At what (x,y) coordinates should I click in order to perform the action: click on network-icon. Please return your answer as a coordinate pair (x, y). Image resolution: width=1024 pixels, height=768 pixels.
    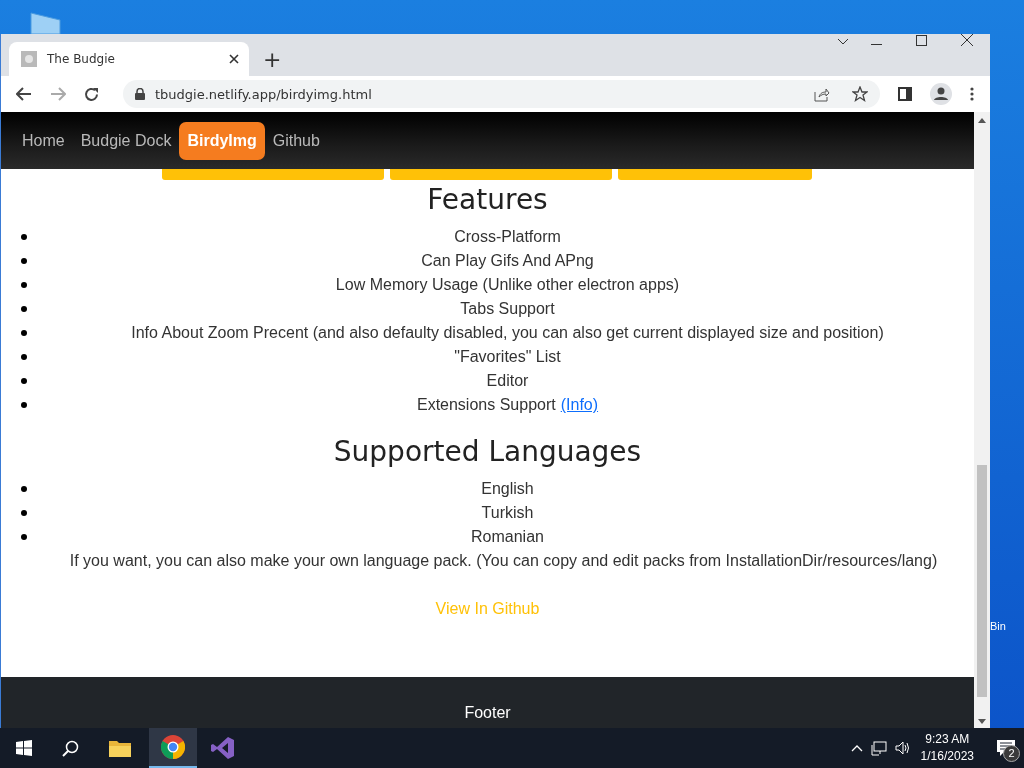
    Looking at the image, I should click on (878, 748).